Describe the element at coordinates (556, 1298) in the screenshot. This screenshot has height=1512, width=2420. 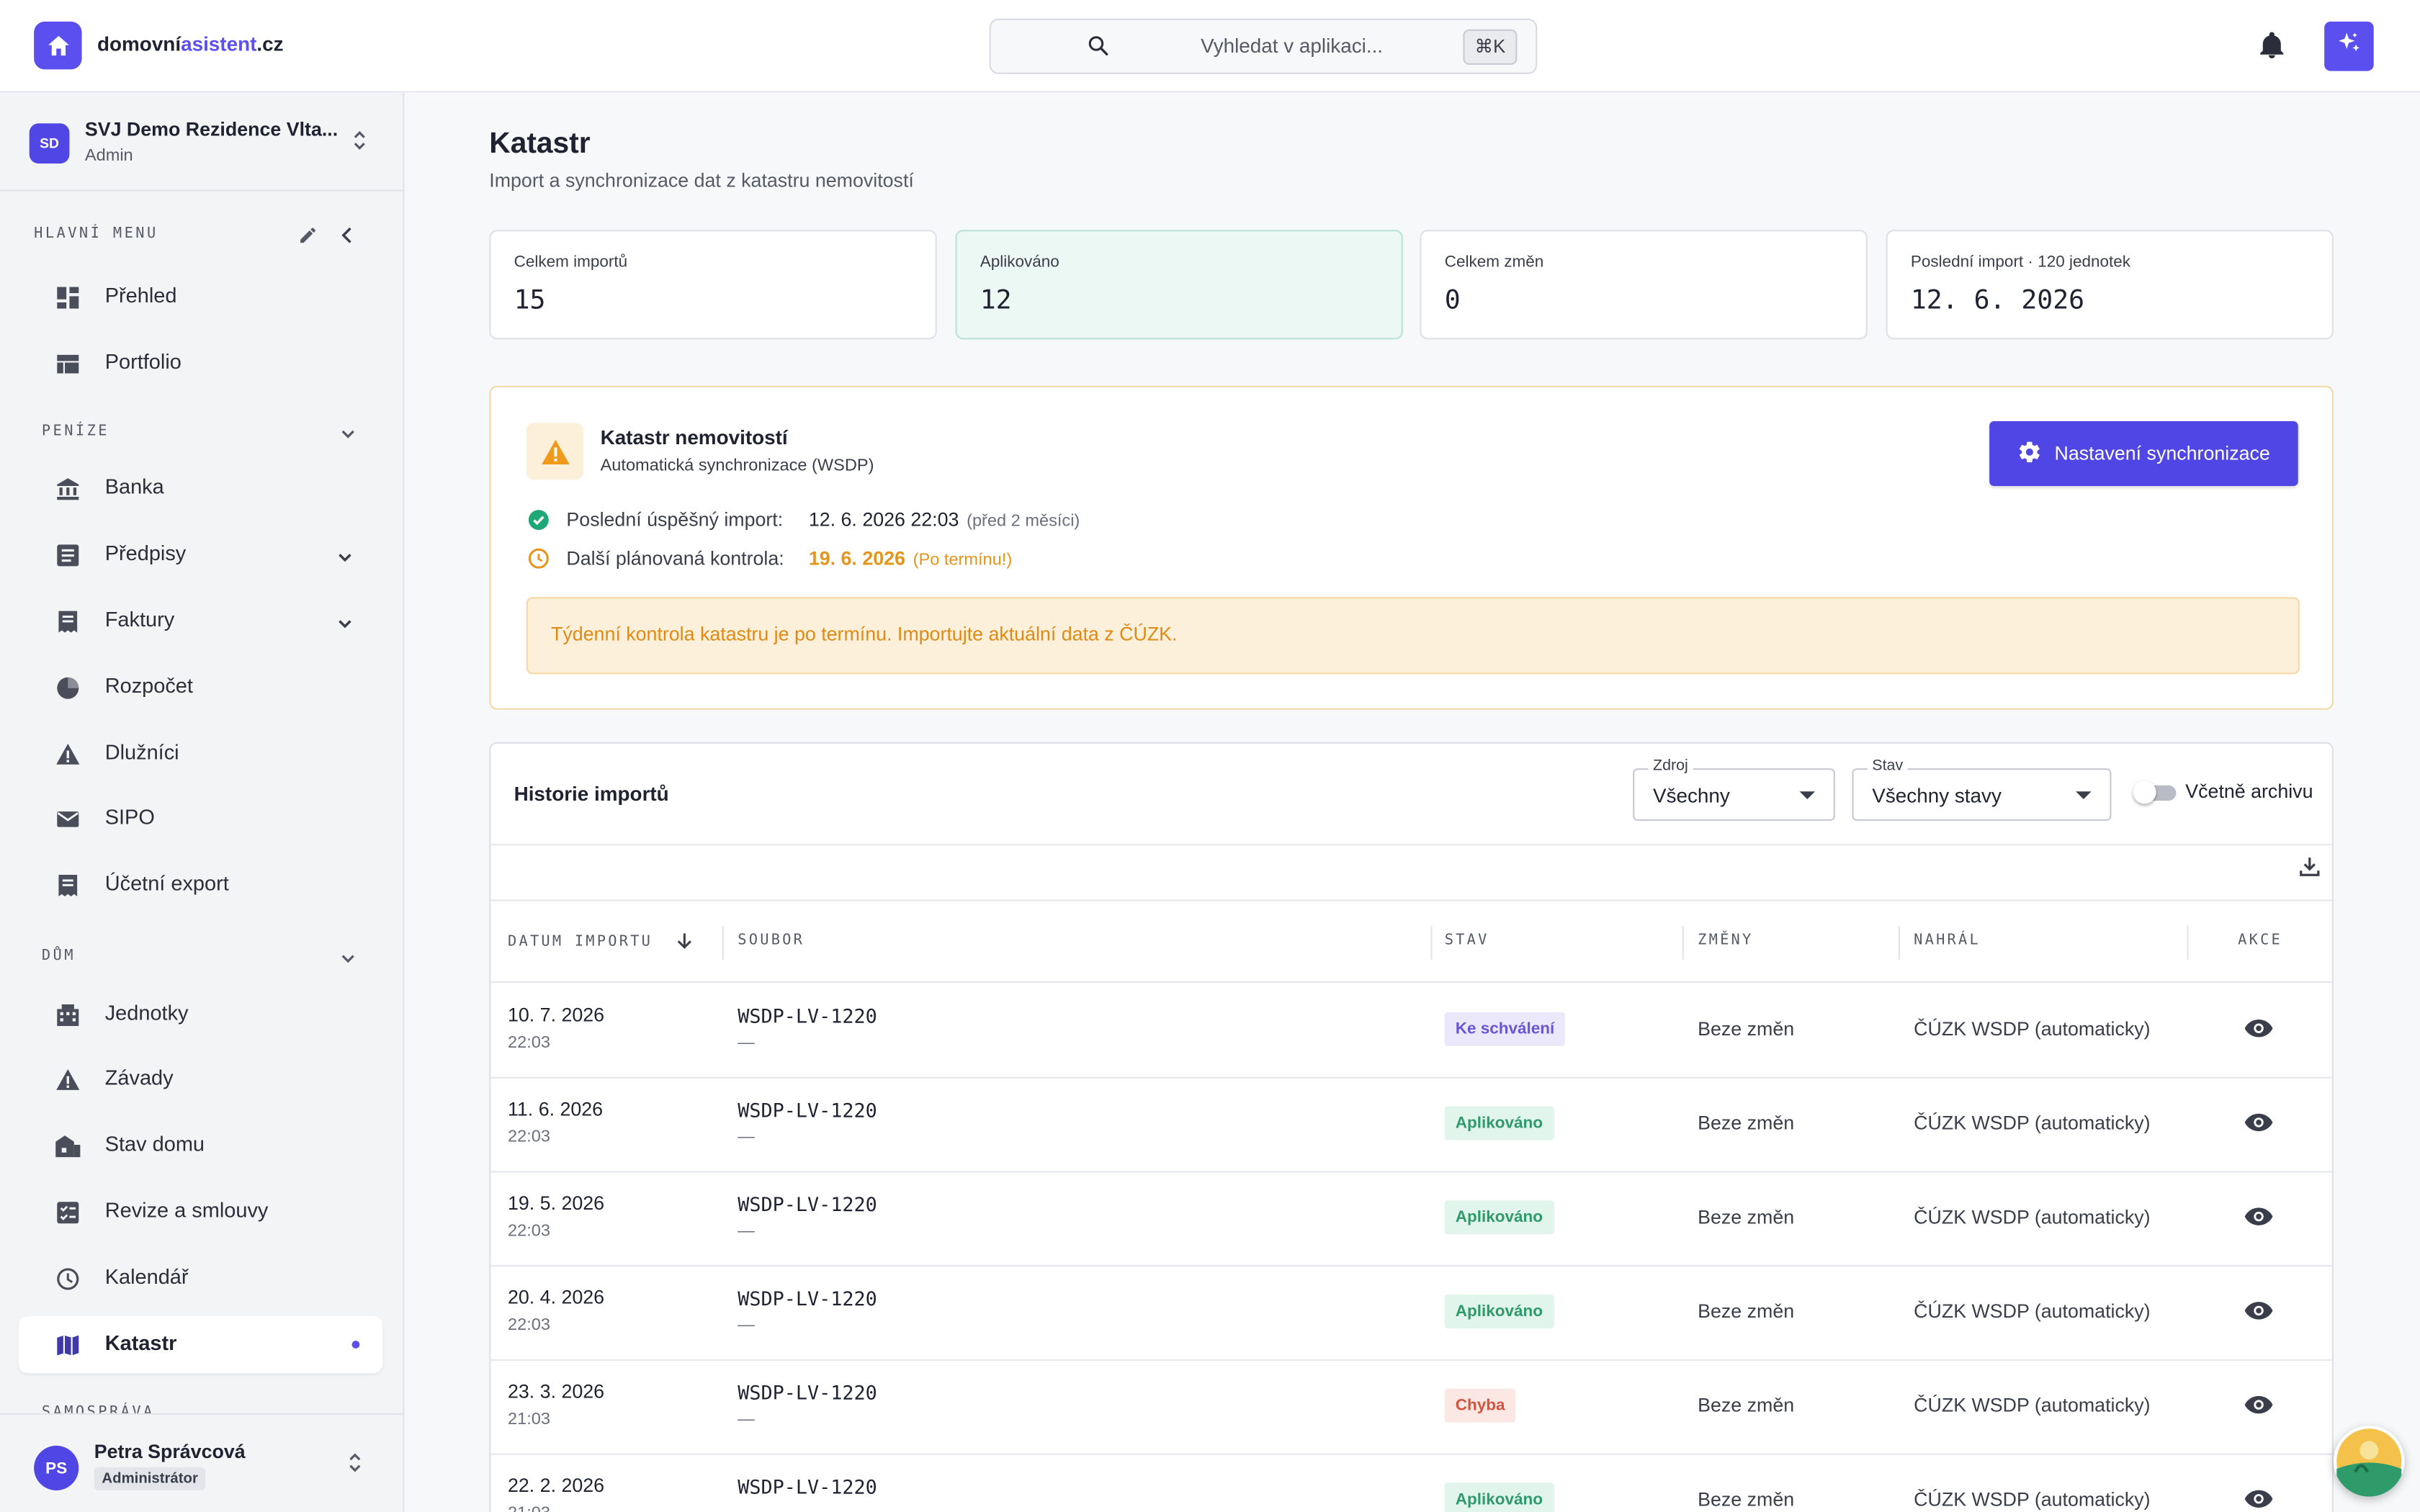
I see `import-date: 20. 4. 2026` at that location.